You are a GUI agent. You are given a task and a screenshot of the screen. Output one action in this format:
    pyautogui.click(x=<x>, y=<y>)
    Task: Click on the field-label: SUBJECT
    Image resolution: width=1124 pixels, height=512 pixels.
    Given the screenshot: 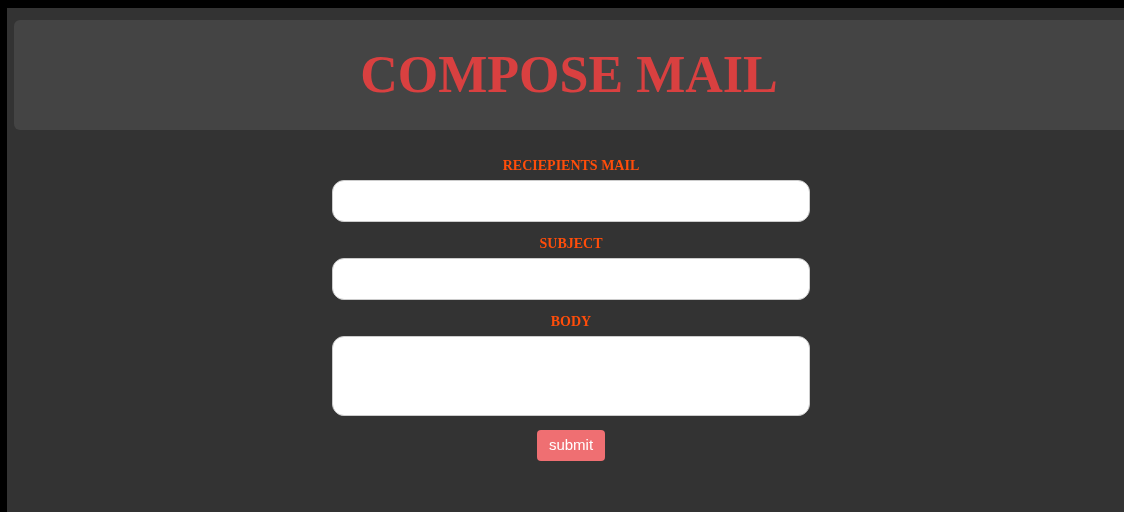 What is the action you would take?
    pyautogui.click(x=571, y=244)
    